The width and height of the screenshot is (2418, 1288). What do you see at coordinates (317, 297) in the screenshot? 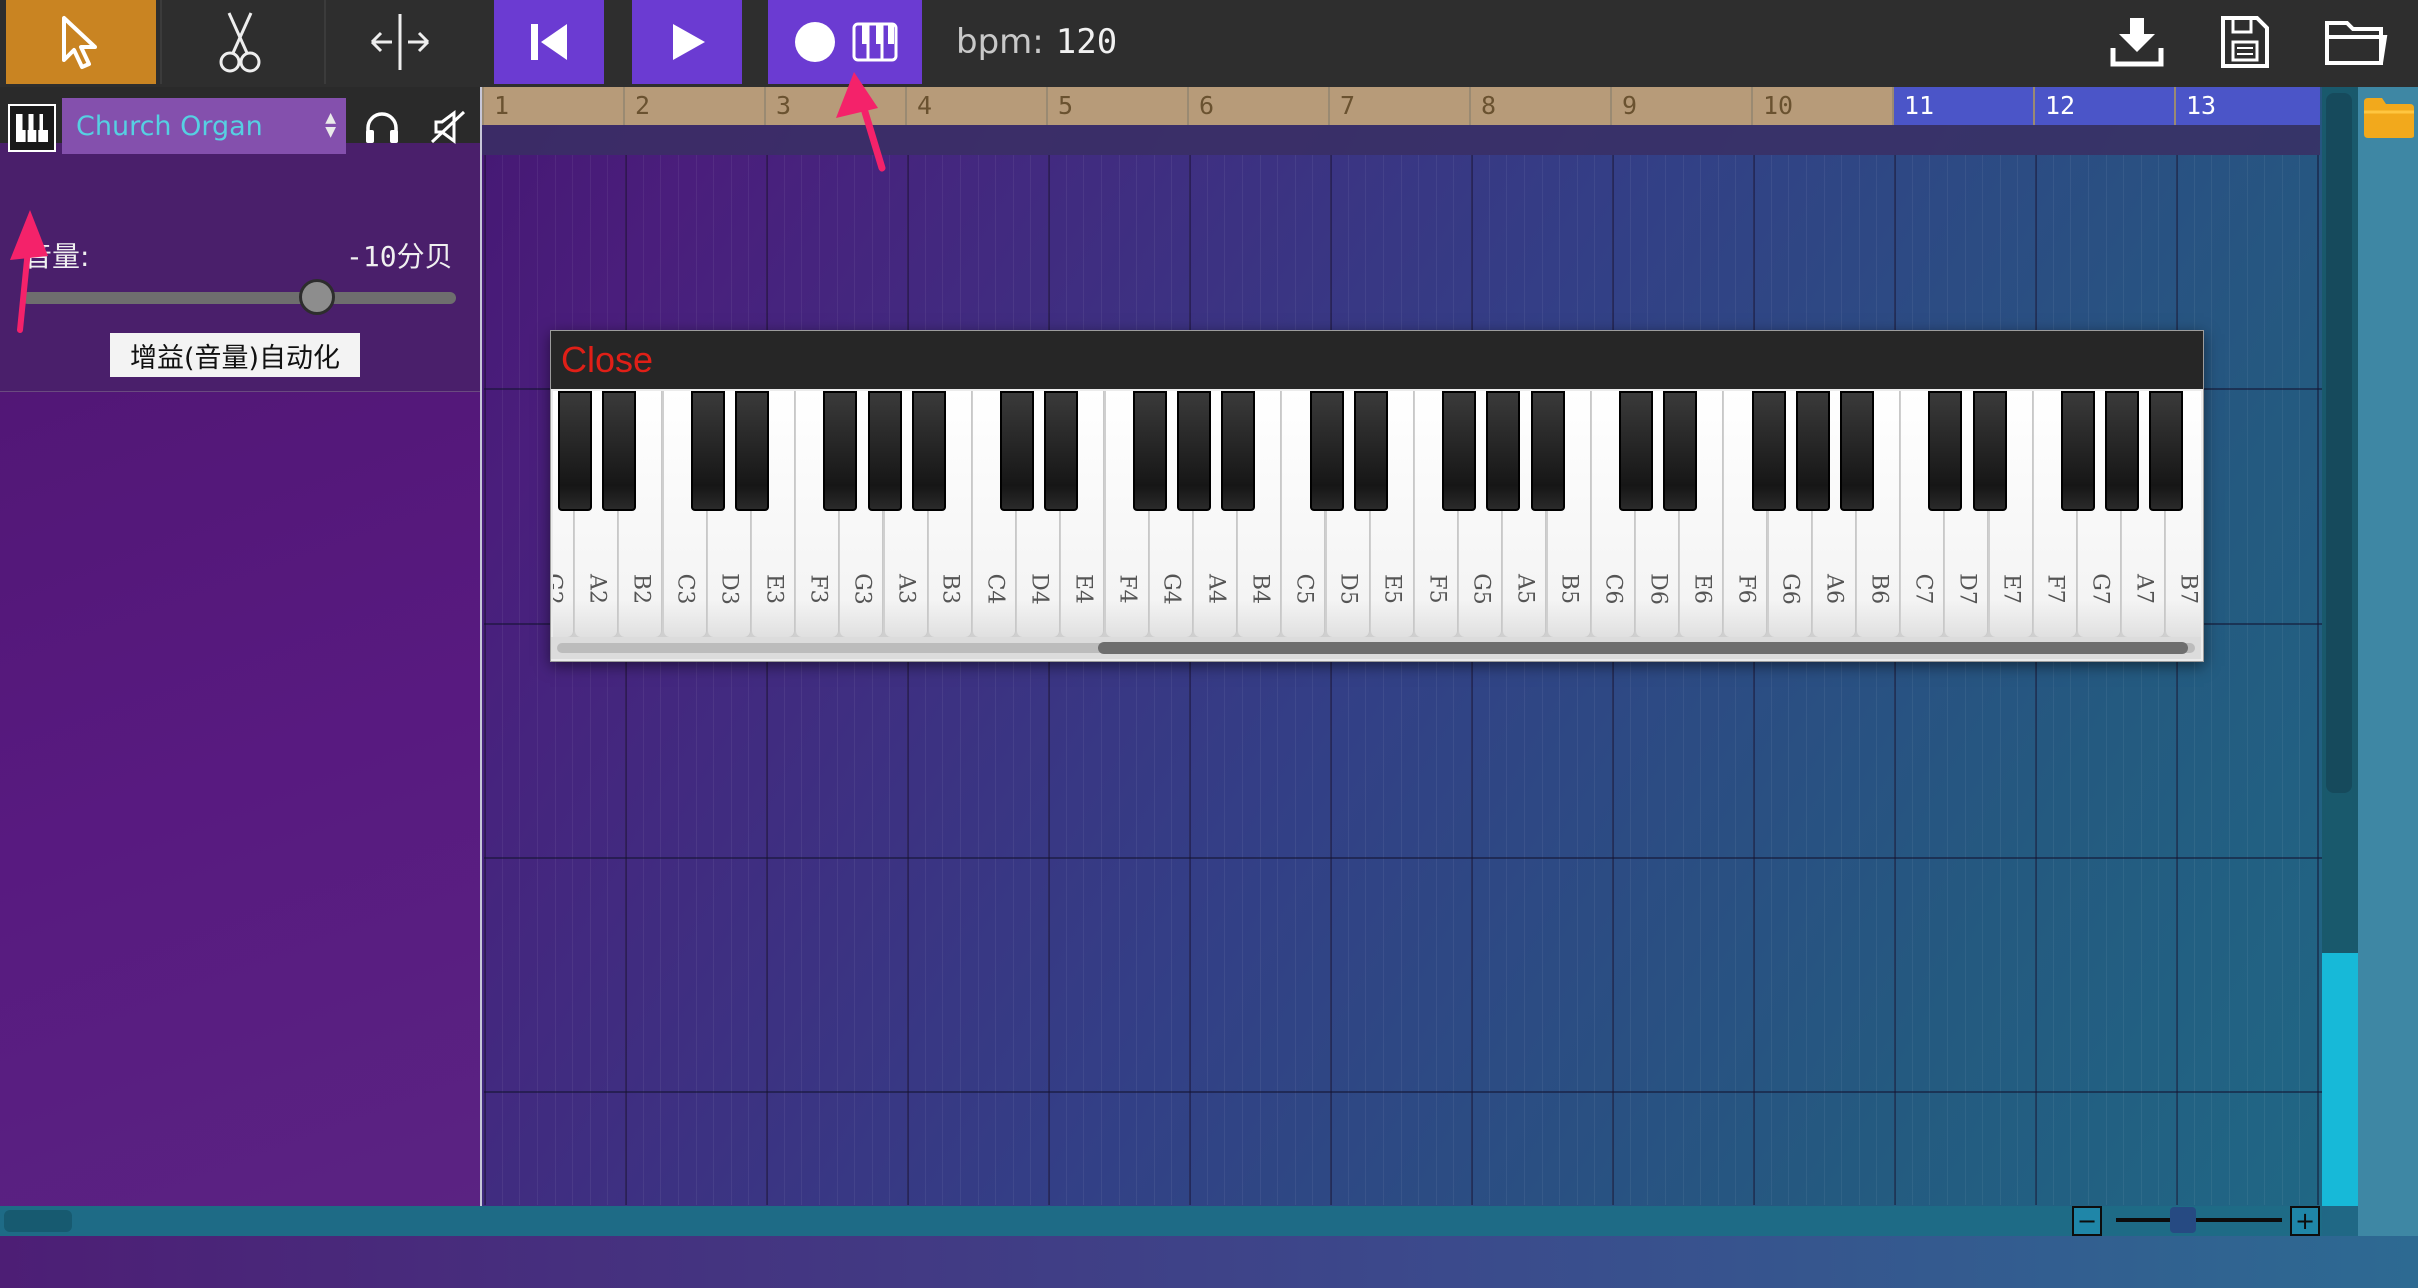
I see `volume-slider-handle` at bounding box center [317, 297].